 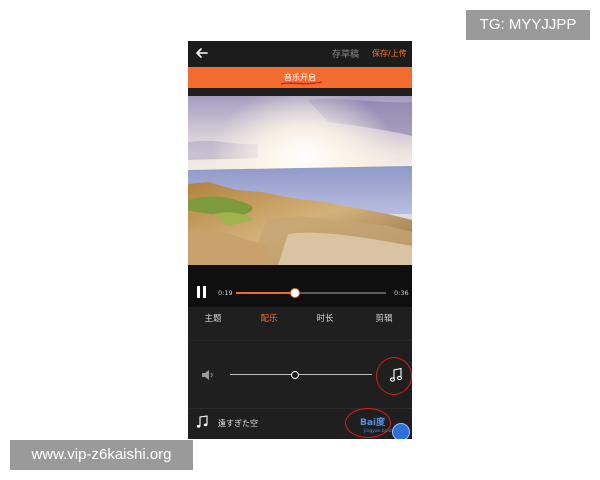 I want to click on music-note-icon, so click(x=202, y=421).